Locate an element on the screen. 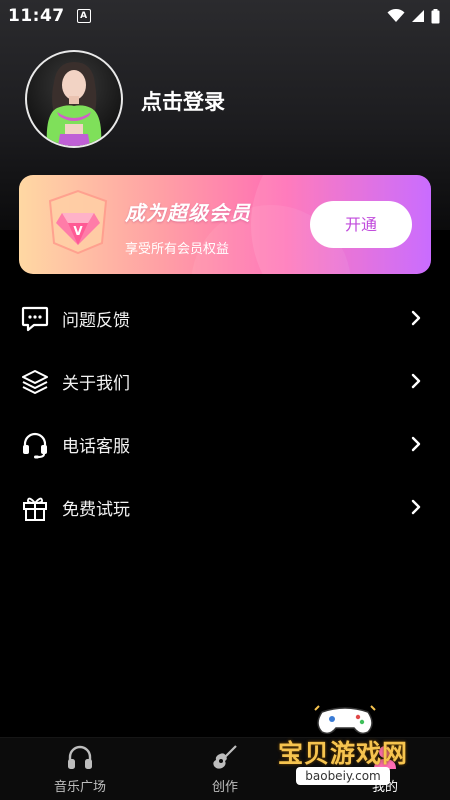 The image size is (450, 800). vip-banner: V 成为超级会员 享受所有会员权益 开通 is located at coordinates (225, 224).